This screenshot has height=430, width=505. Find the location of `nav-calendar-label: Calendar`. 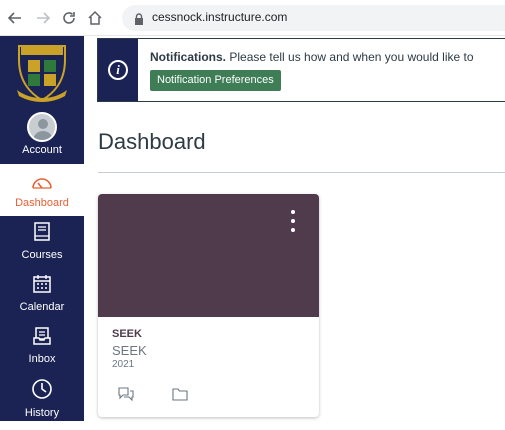

nav-calendar-label: Calendar is located at coordinates (42, 307).